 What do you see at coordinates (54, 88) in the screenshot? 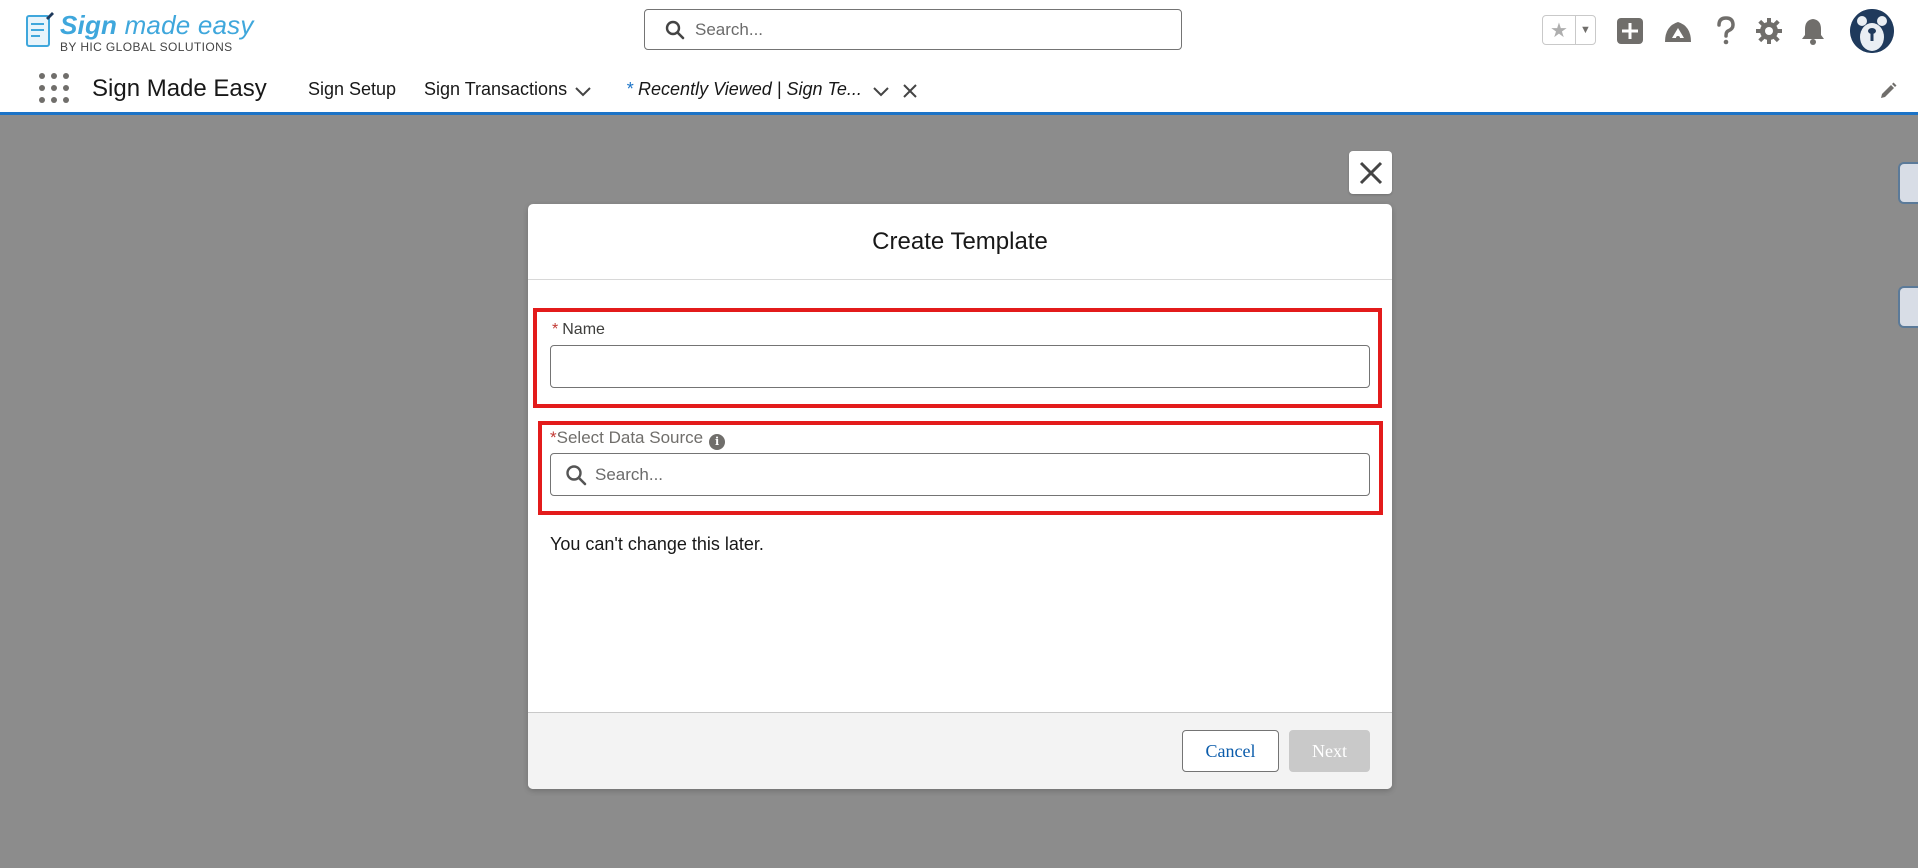
I see `app-launcher-icon` at bounding box center [54, 88].